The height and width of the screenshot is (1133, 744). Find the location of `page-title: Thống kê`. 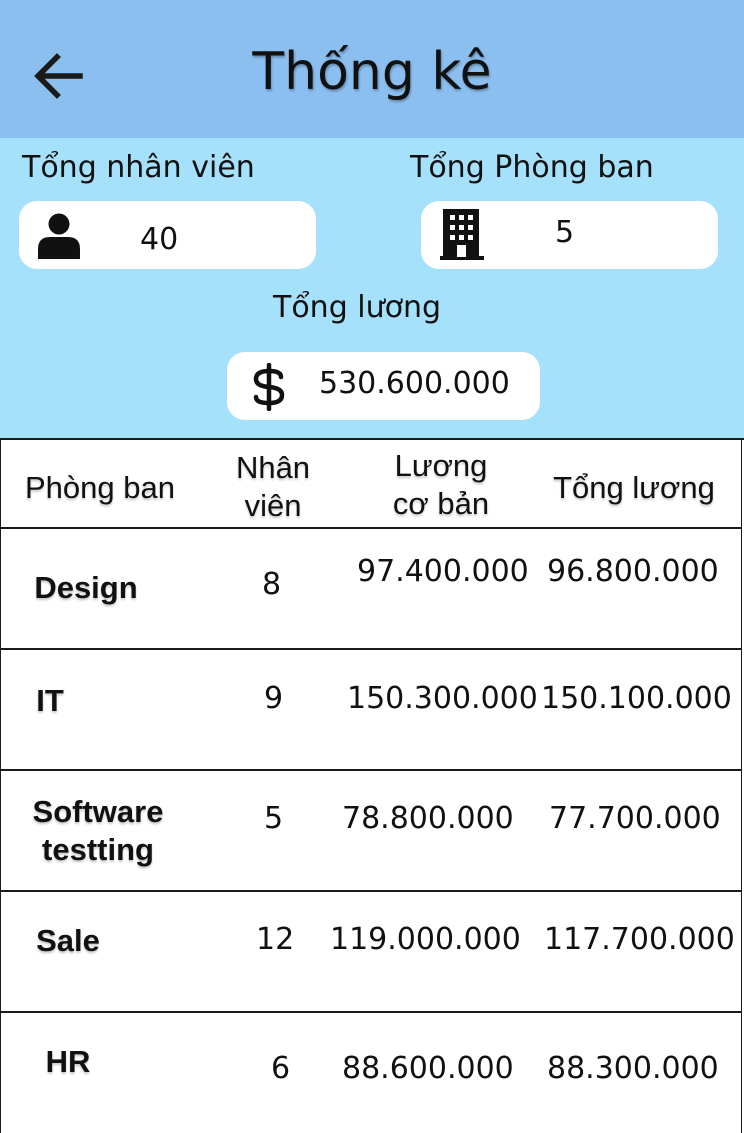

page-title: Thống kê is located at coordinates (372, 72).